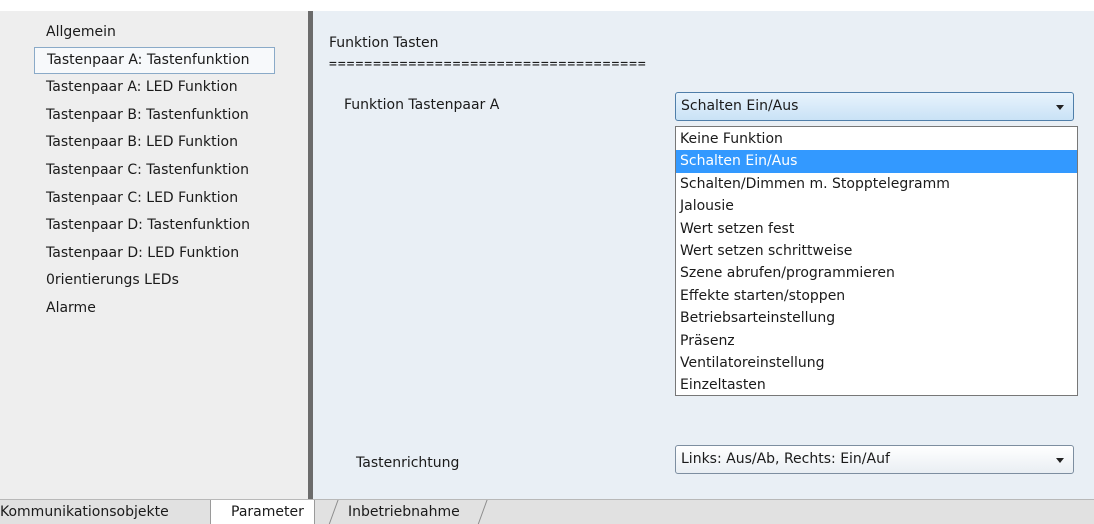 This screenshot has width=1094, height=524. What do you see at coordinates (262, 512) in the screenshot?
I see `tab-parameter: Parameter` at bounding box center [262, 512].